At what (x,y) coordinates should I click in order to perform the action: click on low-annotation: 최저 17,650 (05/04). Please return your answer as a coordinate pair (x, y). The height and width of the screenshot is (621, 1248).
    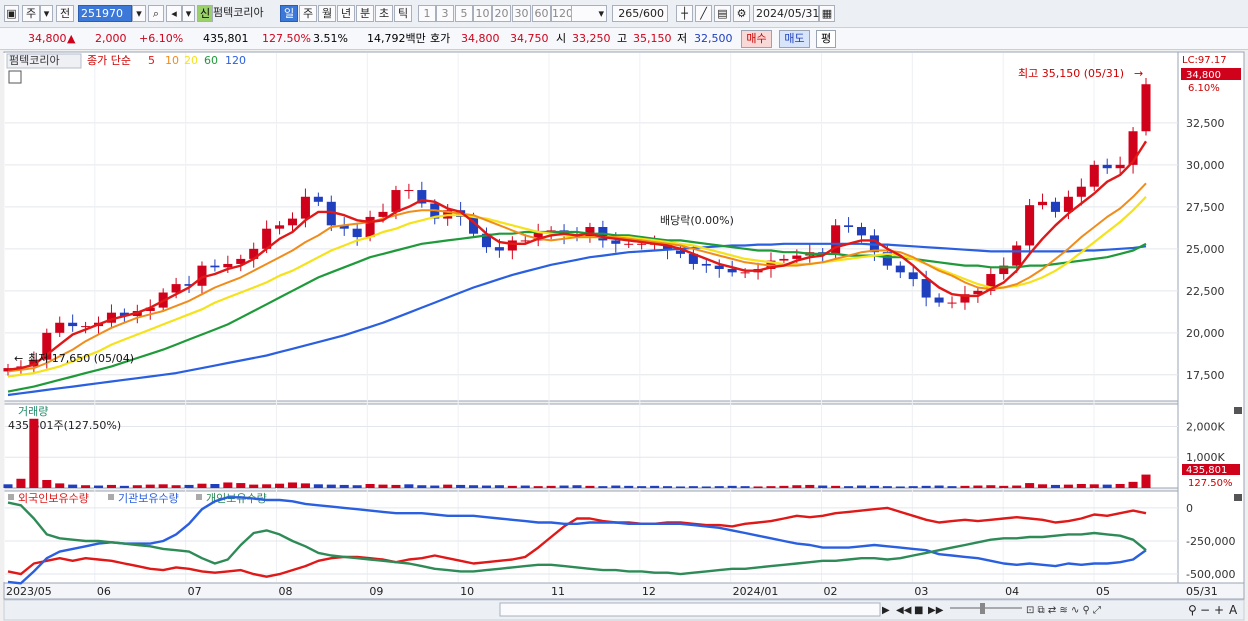
    Looking at the image, I should click on (81, 358).